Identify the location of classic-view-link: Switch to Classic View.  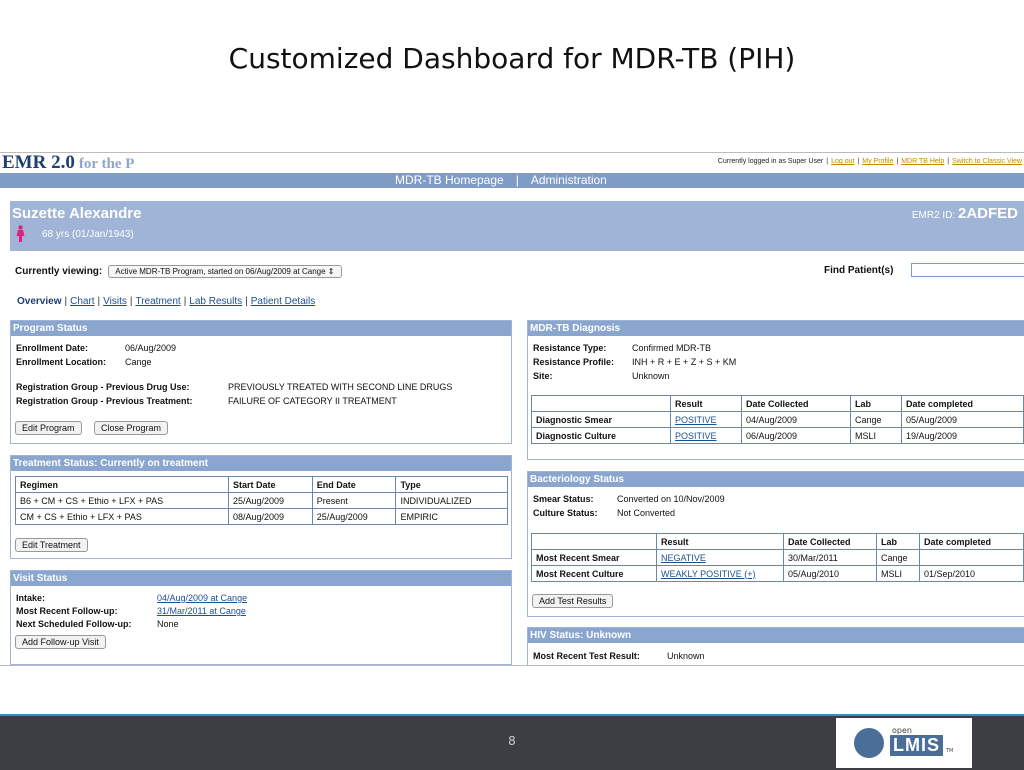
(987, 161).